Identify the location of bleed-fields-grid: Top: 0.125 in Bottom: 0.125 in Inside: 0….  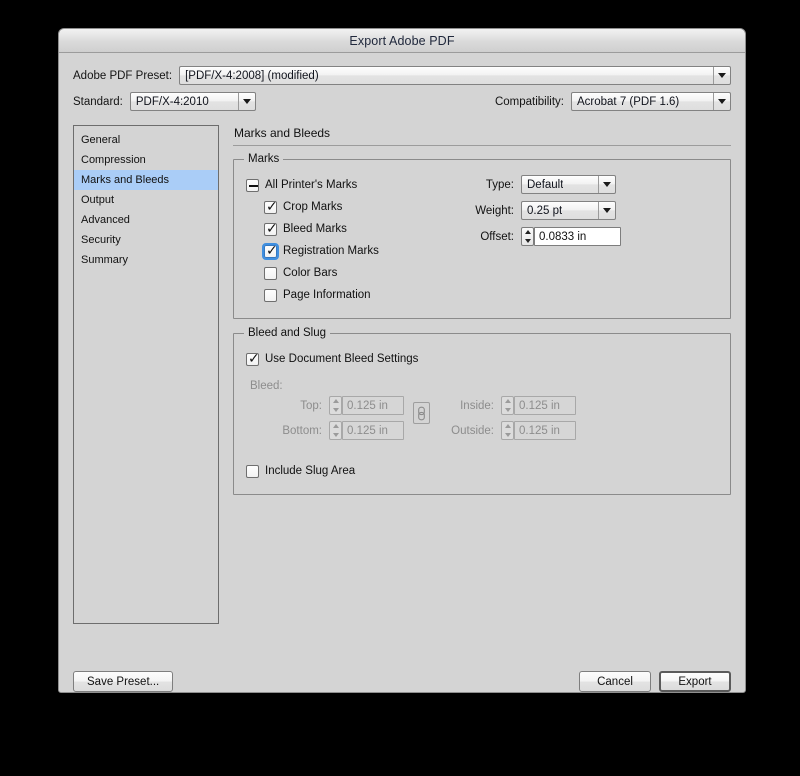
(482, 422).